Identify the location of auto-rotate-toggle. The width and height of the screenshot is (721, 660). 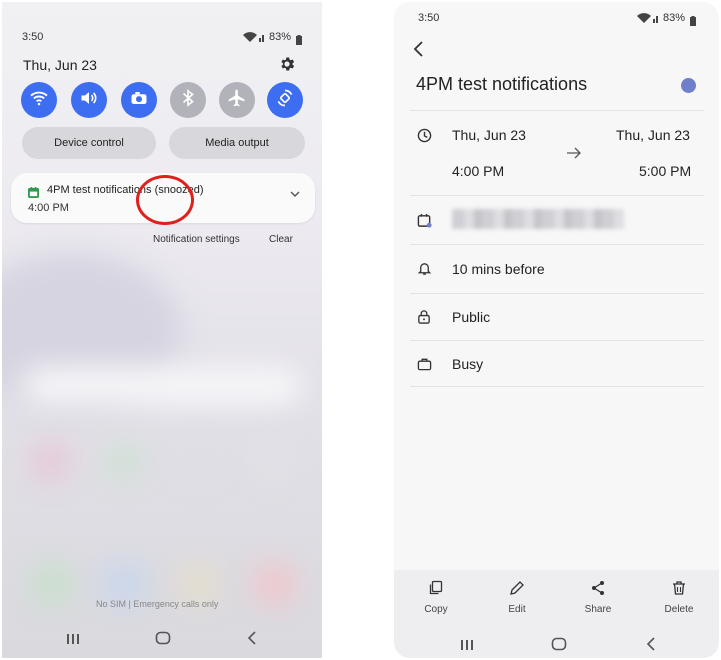
(285, 100).